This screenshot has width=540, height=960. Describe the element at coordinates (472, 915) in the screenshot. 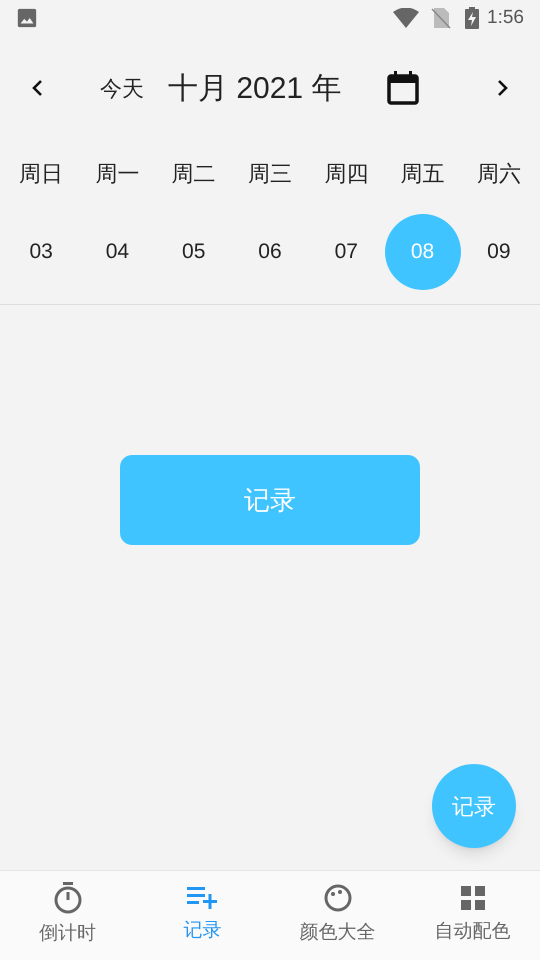

I see `nav-tab: 自动配色` at that location.